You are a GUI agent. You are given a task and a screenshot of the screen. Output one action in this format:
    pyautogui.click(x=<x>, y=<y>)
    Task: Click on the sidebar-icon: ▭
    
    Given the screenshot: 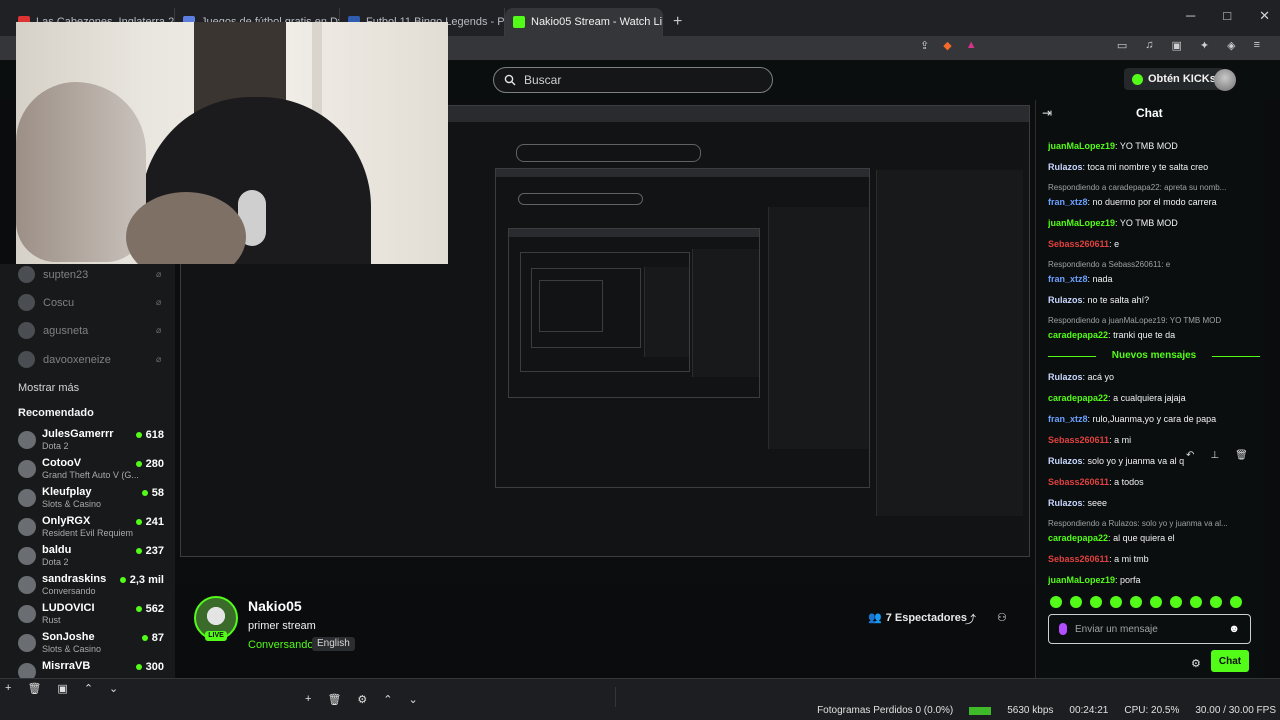 What is the action you would take?
    pyautogui.click(x=1122, y=45)
    